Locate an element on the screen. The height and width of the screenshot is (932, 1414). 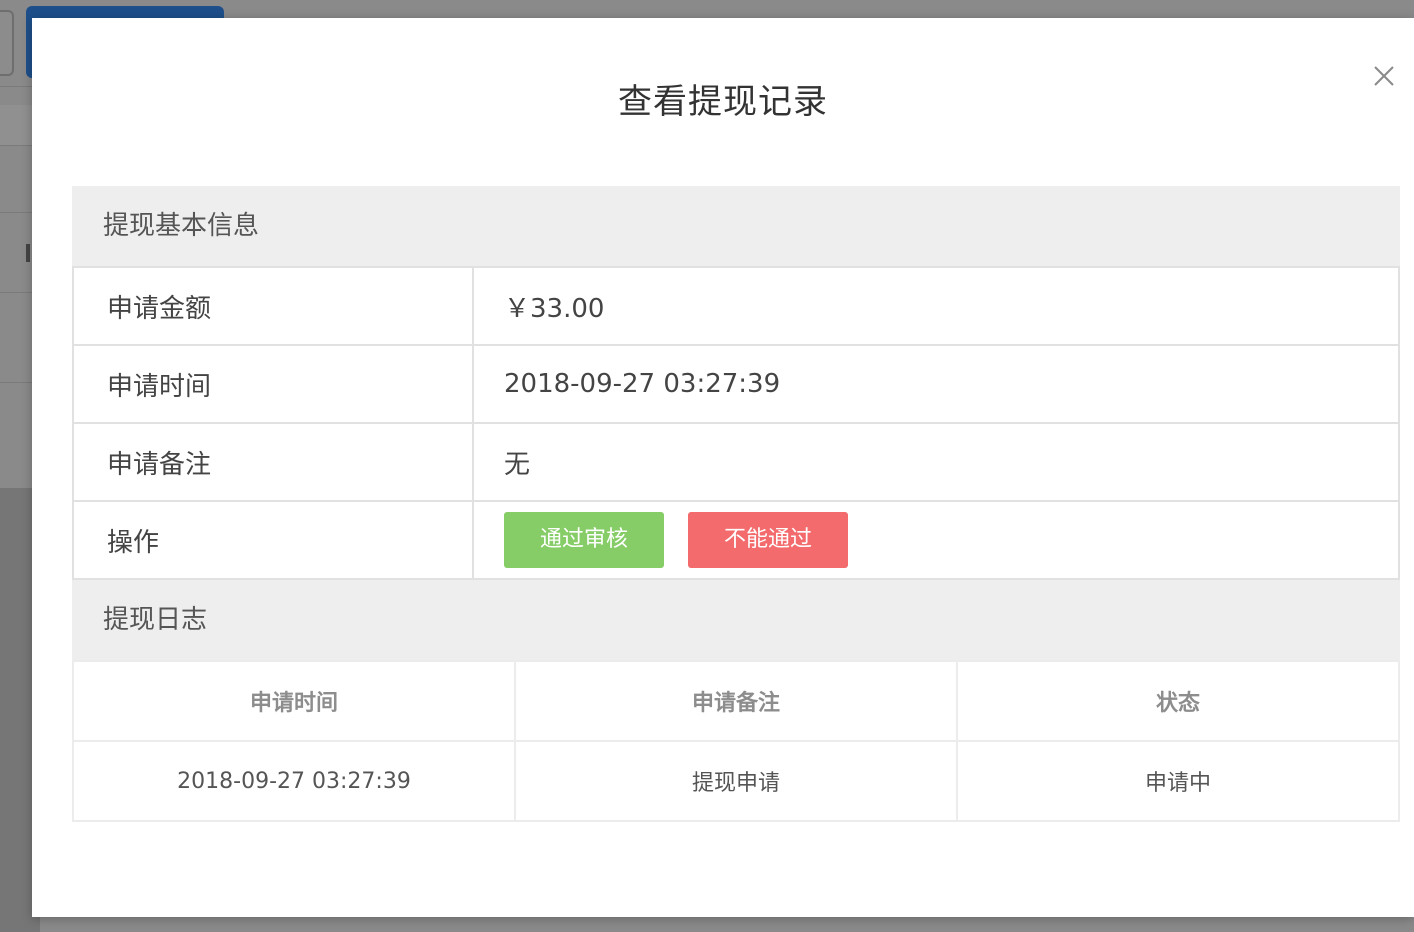
background-button is located at coordinates (7, 43).